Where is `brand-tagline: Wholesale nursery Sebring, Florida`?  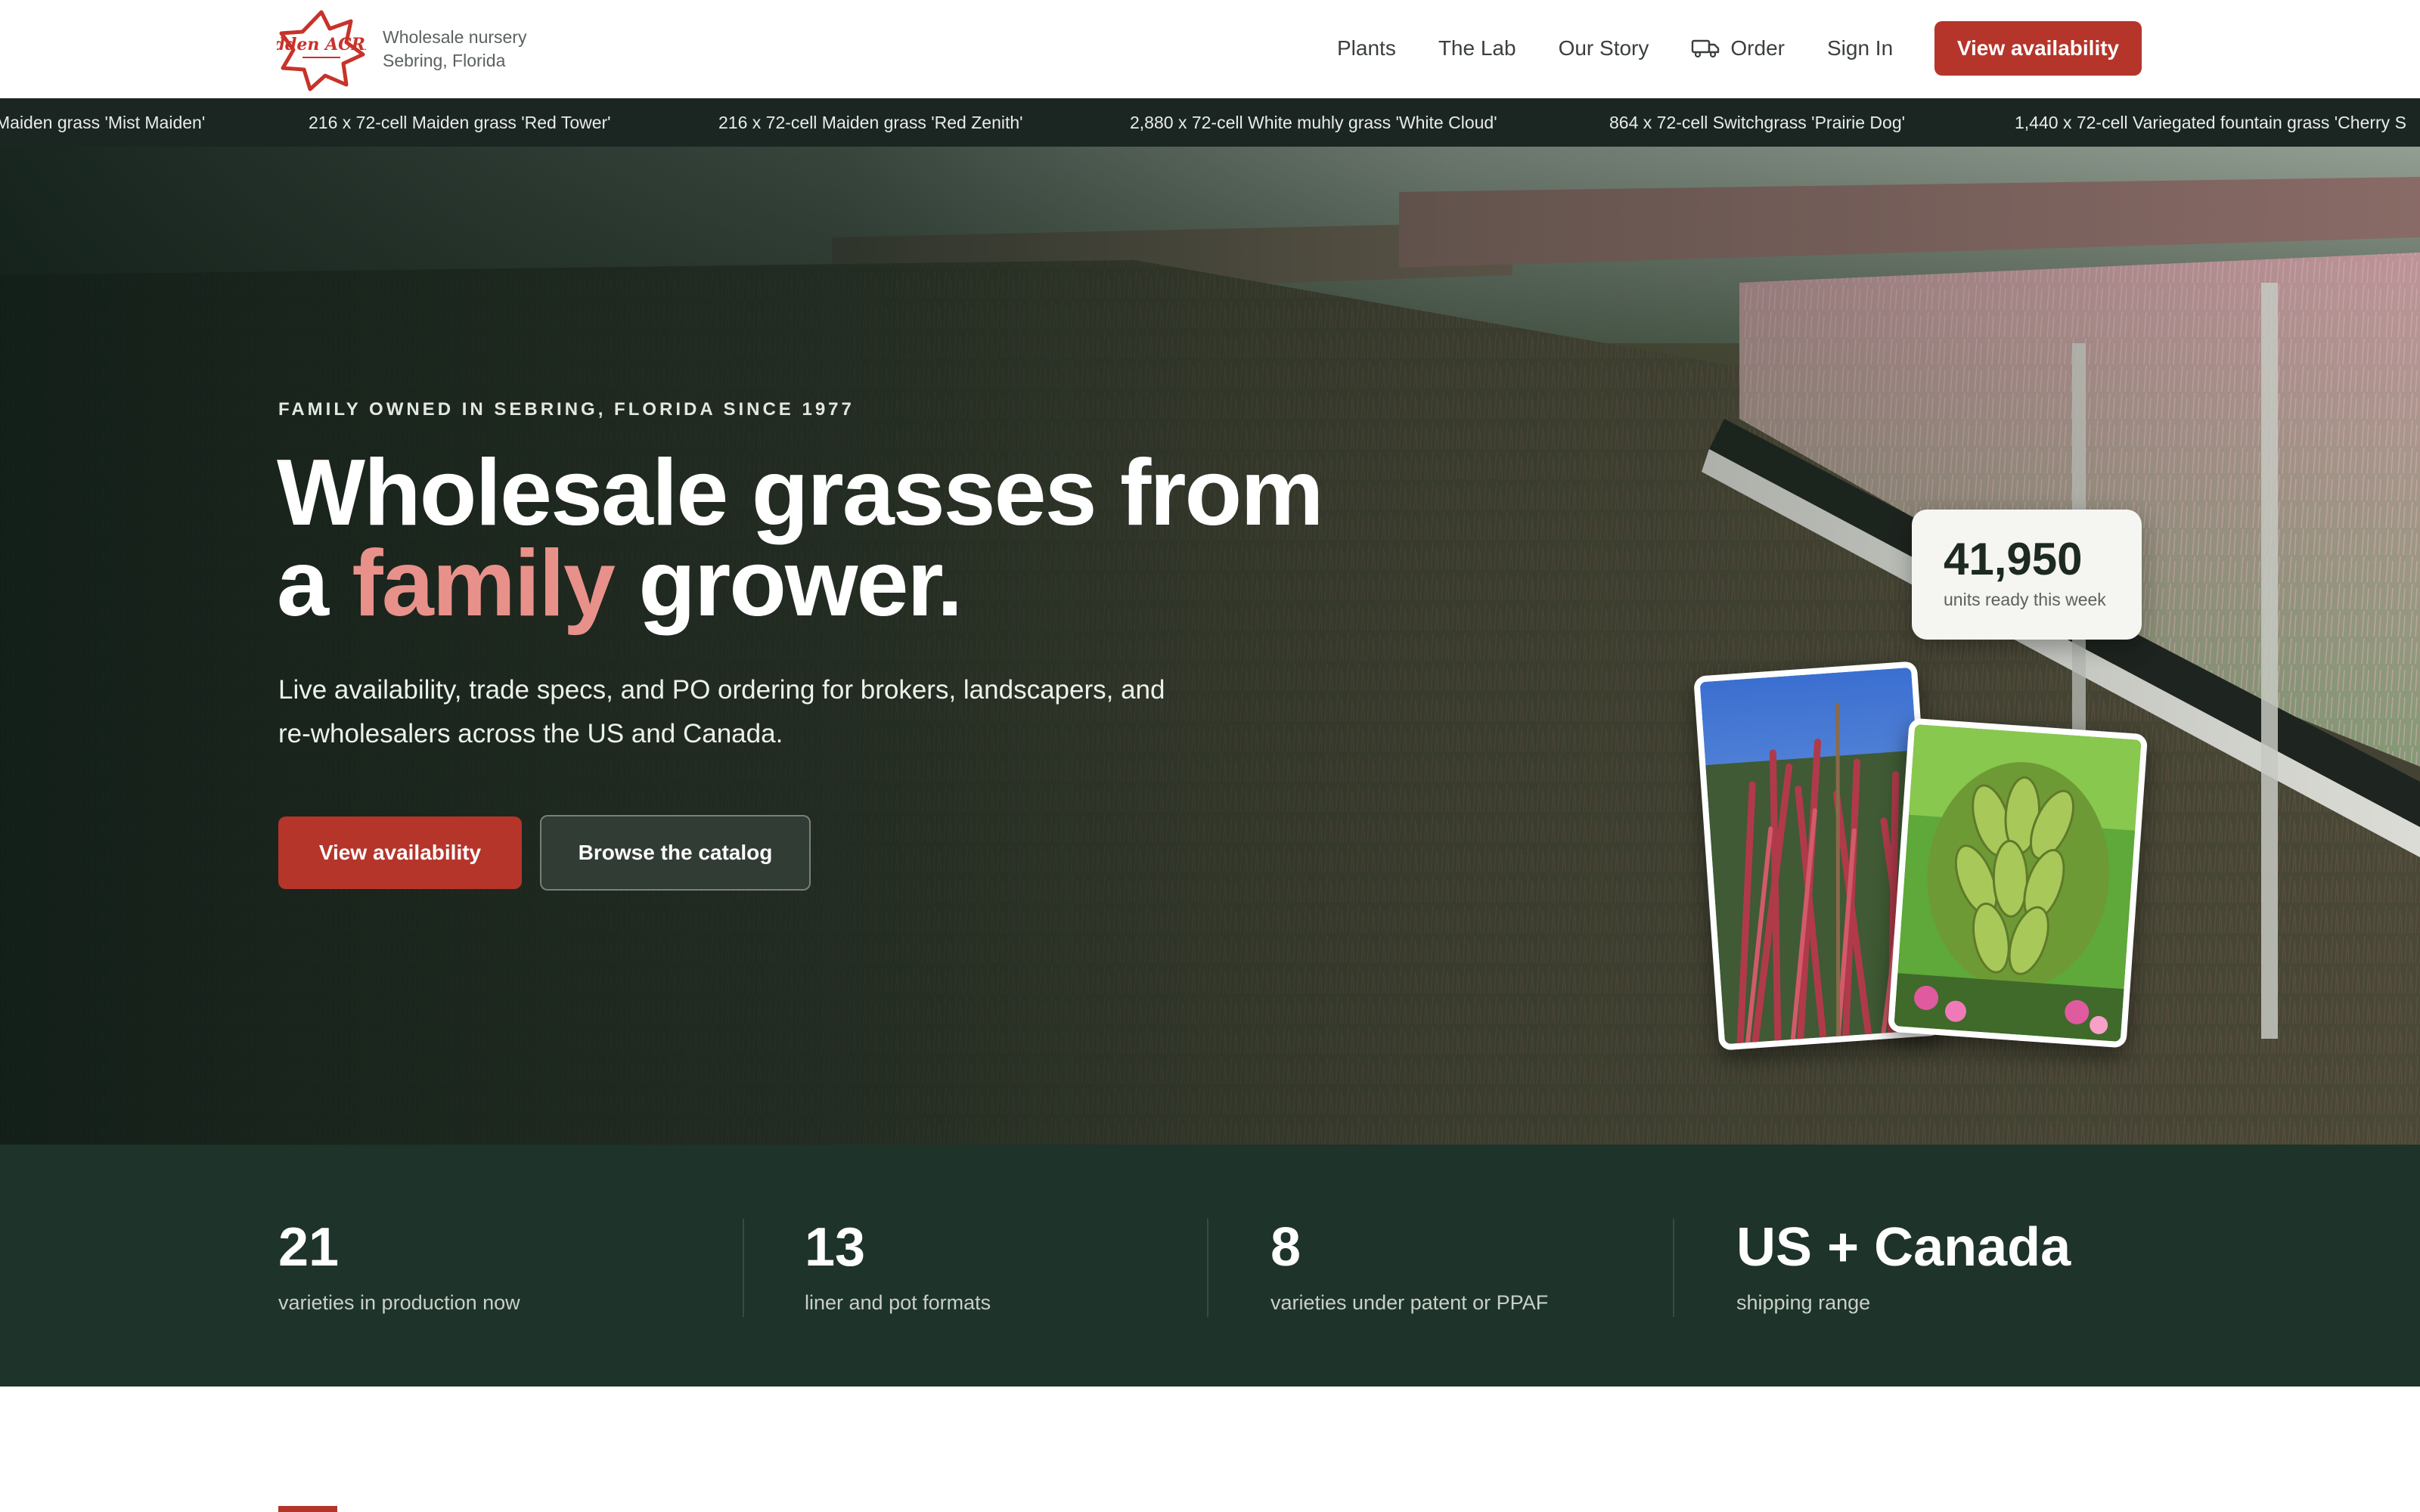 brand-tagline: Wholesale nursery Sebring, Florida is located at coordinates (455, 50).